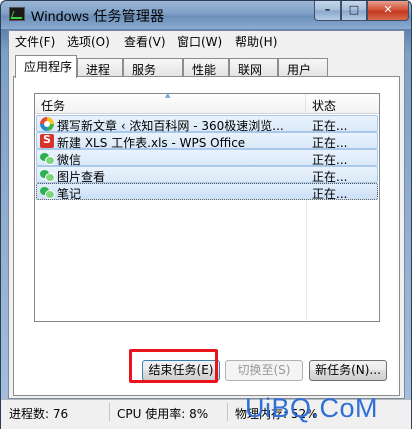  What do you see at coordinates (303, 67) in the screenshot?
I see `tab-users: 用户` at bounding box center [303, 67].